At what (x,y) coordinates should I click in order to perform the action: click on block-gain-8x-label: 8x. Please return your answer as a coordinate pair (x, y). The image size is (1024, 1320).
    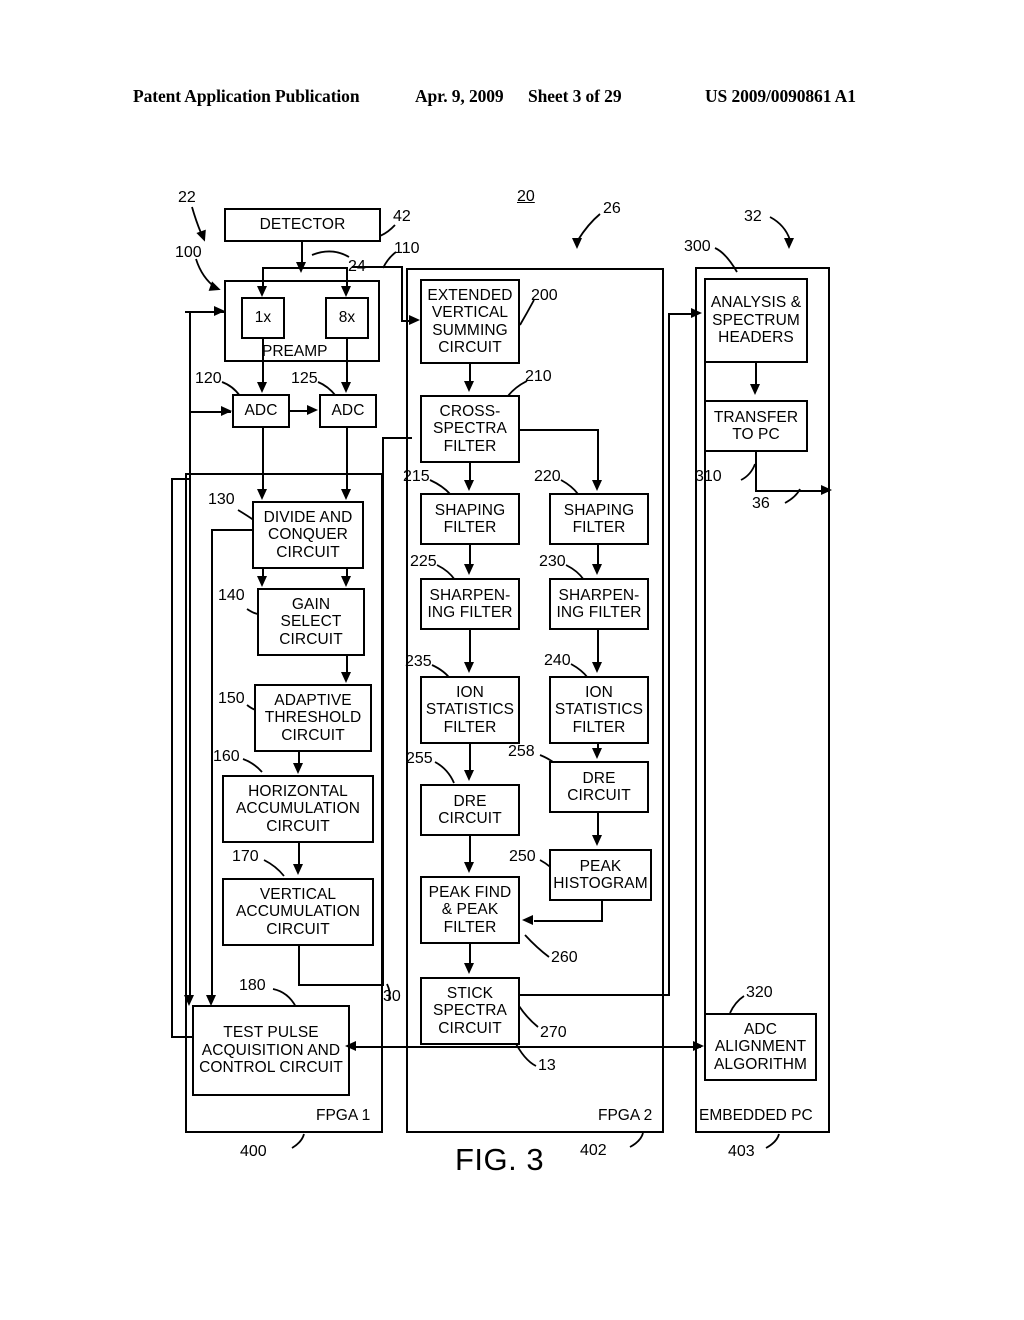
    Looking at the image, I should click on (347, 318).